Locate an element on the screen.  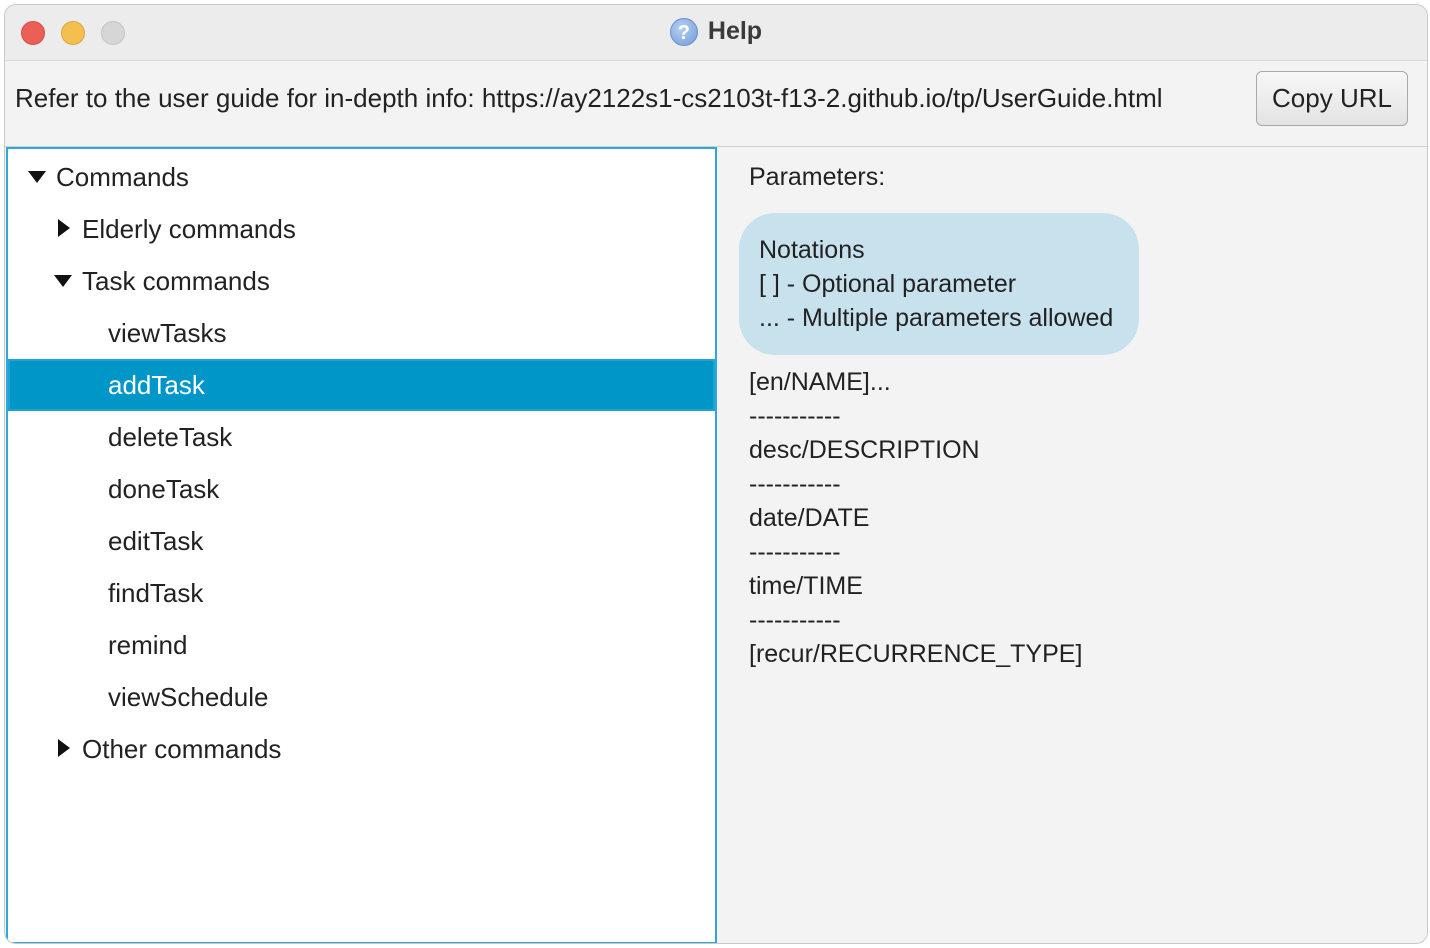
window-title-group: ? Help is located at coordinates (716, 33).